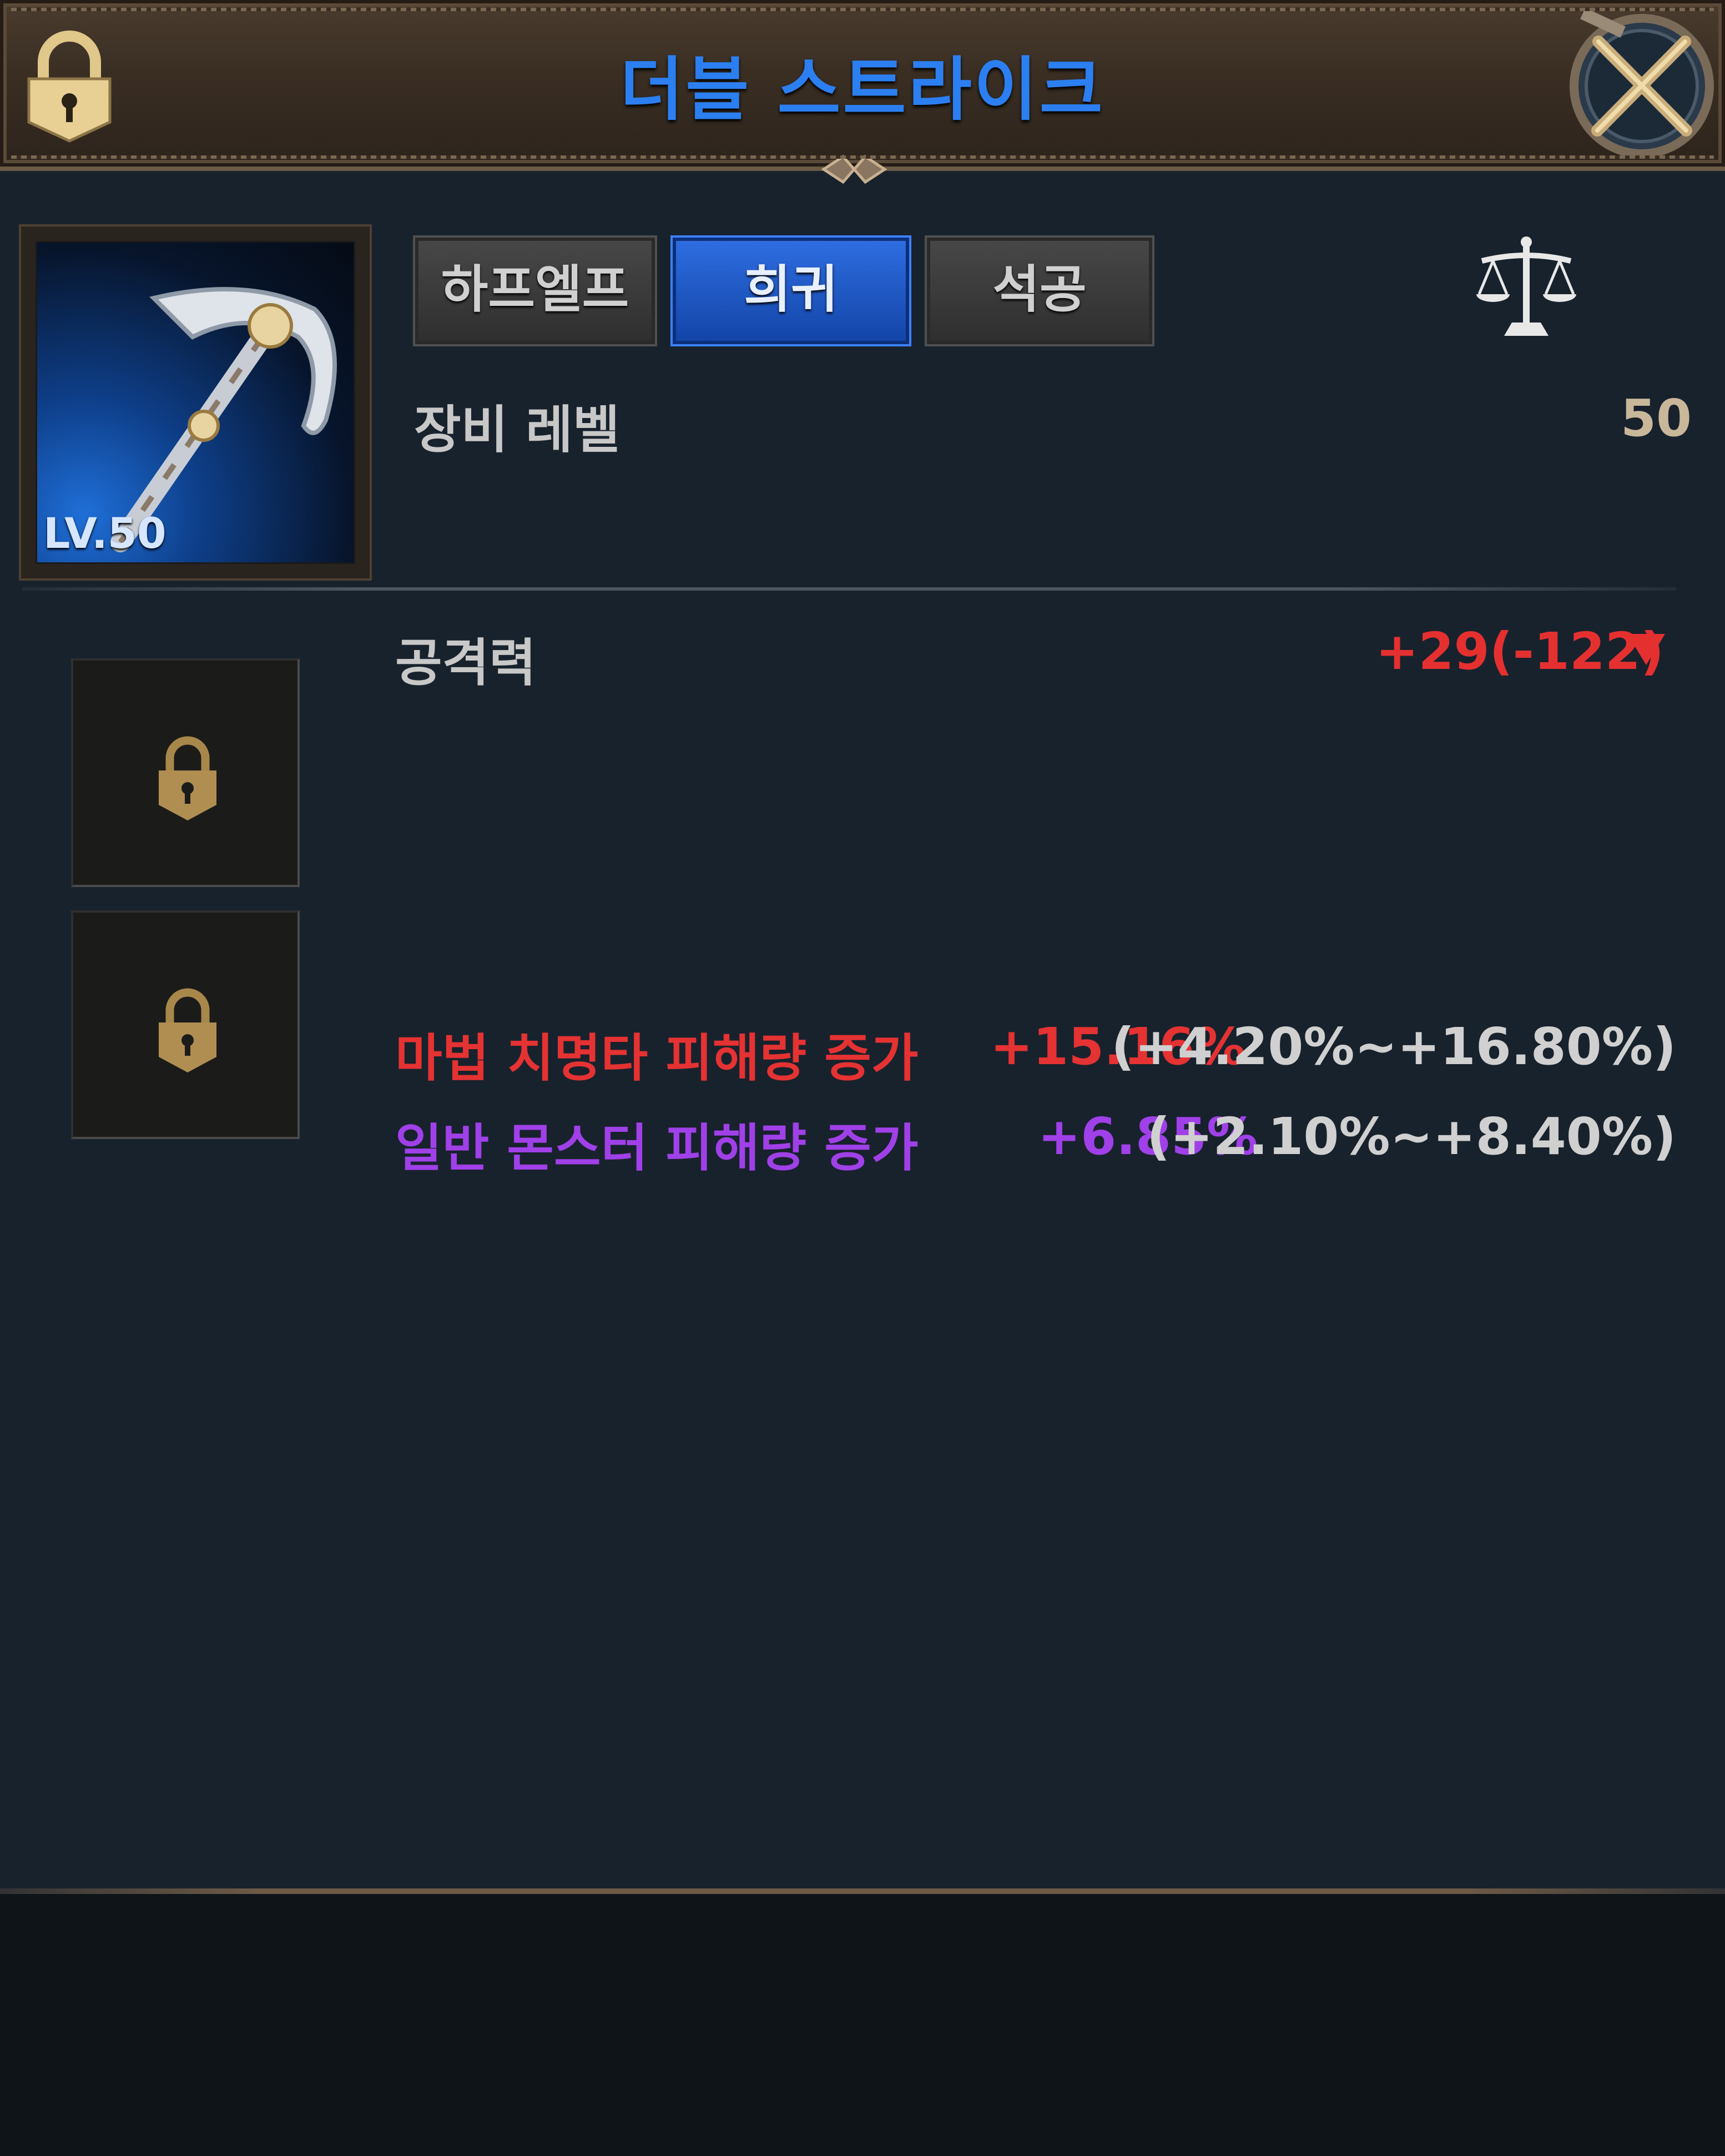  I want to click on crossed-swords-close-icon, so click(1642, 83).